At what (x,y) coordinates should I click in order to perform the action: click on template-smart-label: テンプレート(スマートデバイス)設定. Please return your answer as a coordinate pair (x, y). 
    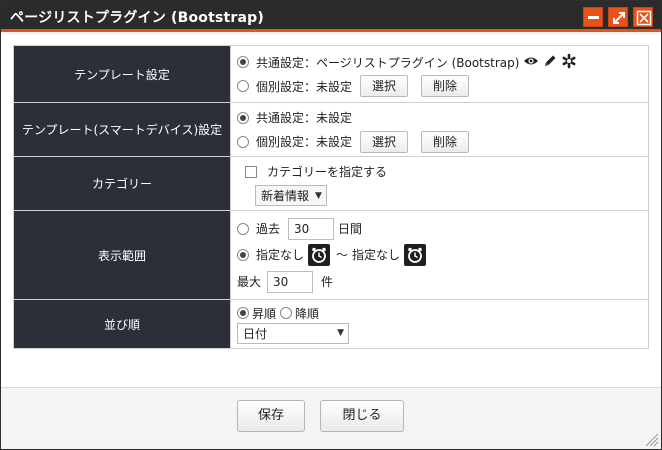
    Looking at the image, I should click on (122, 129).